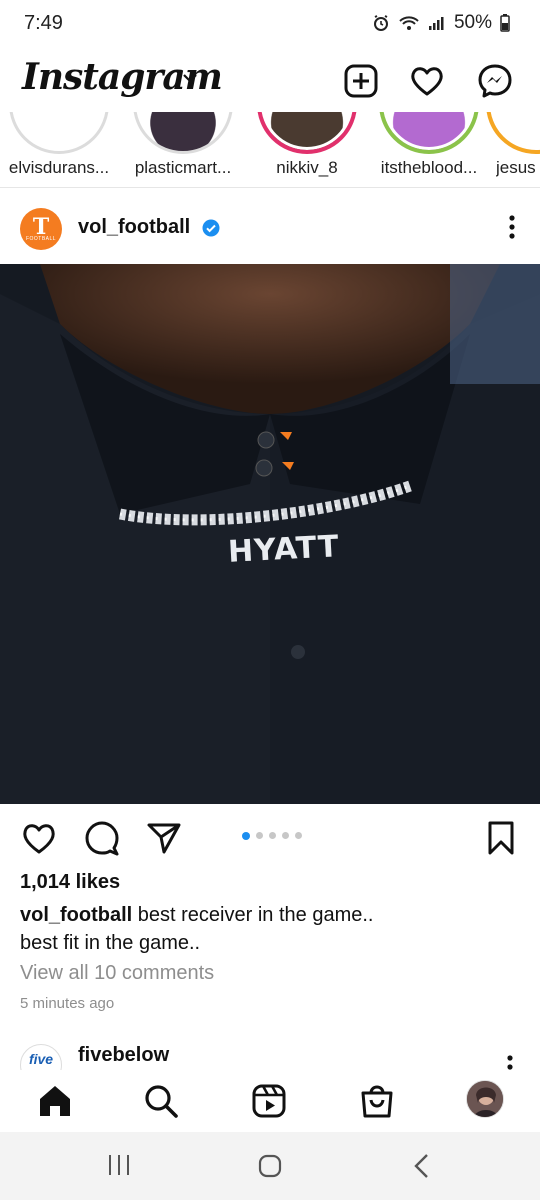 The height and width of the screenshot is (1200, 540). I want to click on next-post-header: five fivebelow, so click(270, 1055).